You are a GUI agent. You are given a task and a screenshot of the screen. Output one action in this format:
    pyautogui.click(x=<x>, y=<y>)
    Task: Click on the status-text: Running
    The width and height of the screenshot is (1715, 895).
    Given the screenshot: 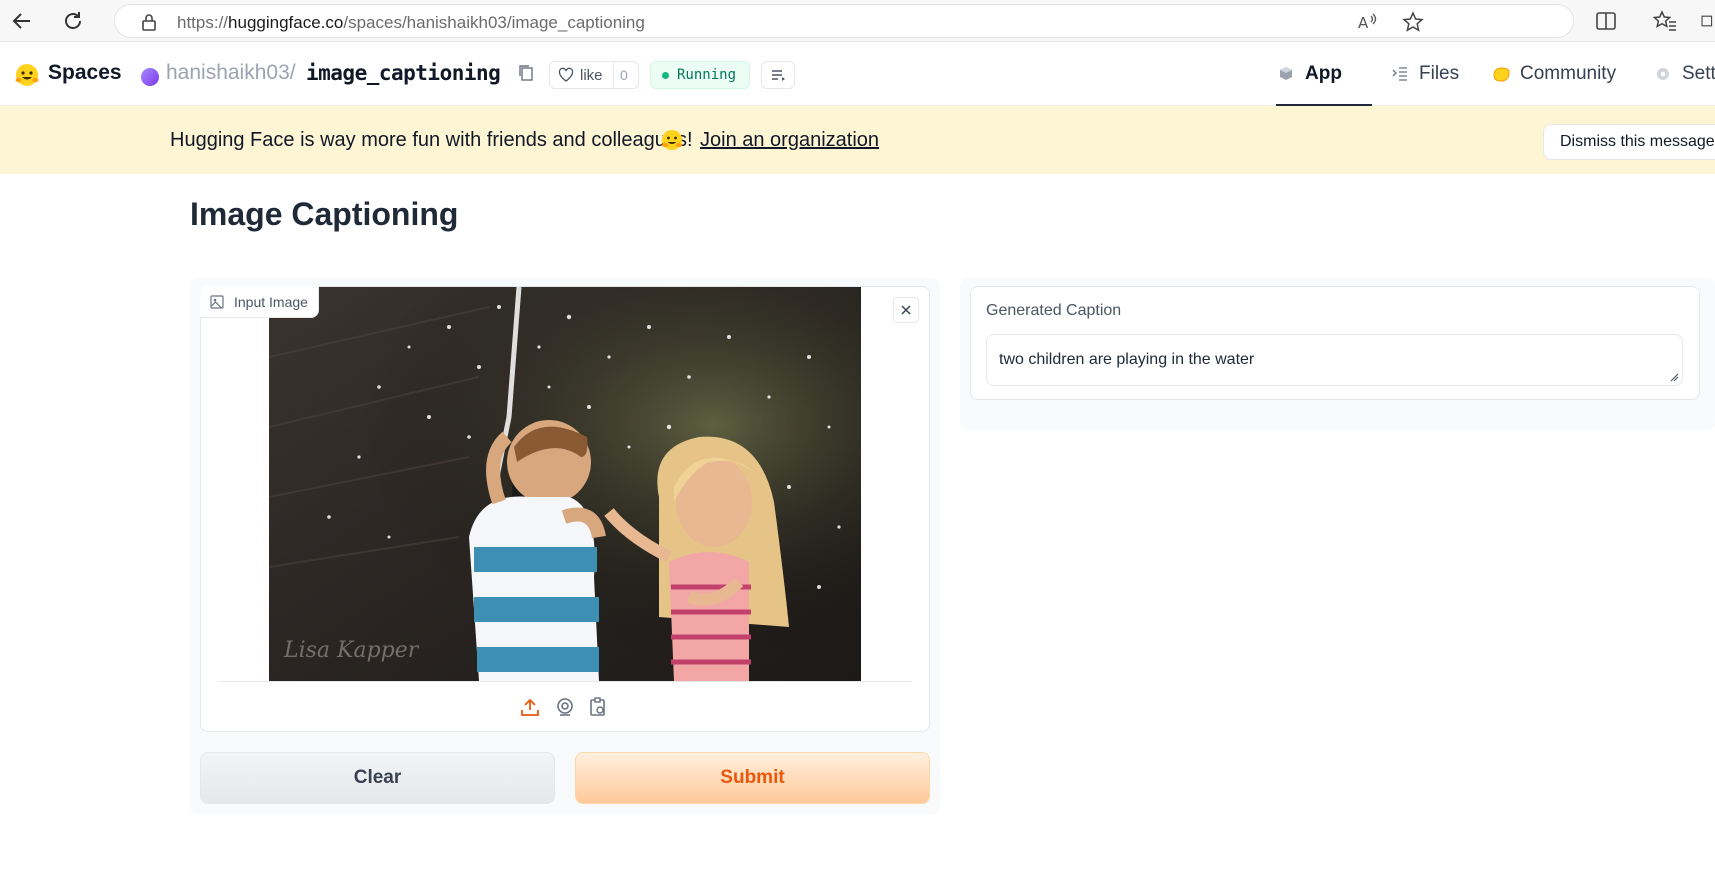 What is the action you would take?
    pyautogui.click(x=707, y=75)
    